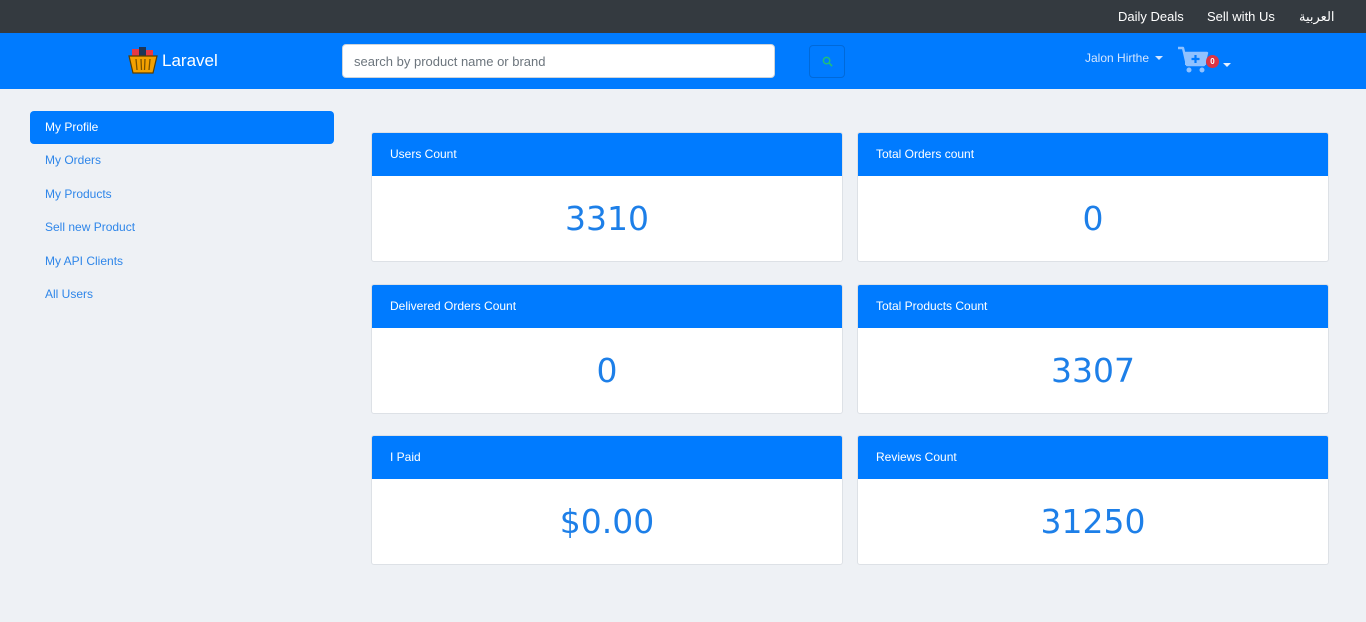 This screenshot has width=1366, height=622. What do you see at coordinates (607, 306) in the screenshot?
I see `stat-card-title: Delivered Orders Count` at bounding box center [607, 306].